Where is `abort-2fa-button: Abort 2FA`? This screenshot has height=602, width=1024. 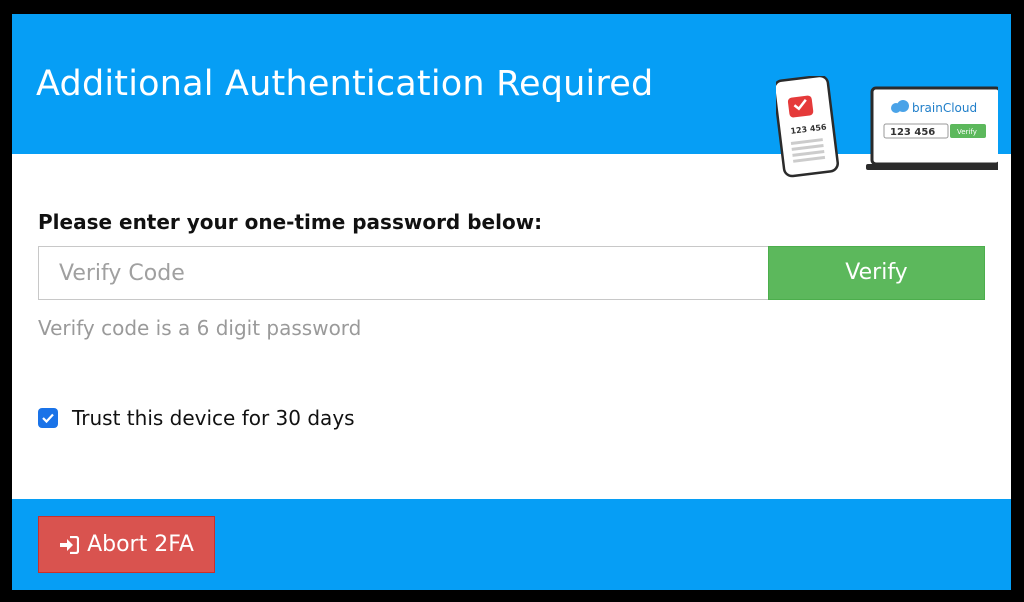 abort-2fa-button: Abort 2FA is located at coordinates (126, 544).